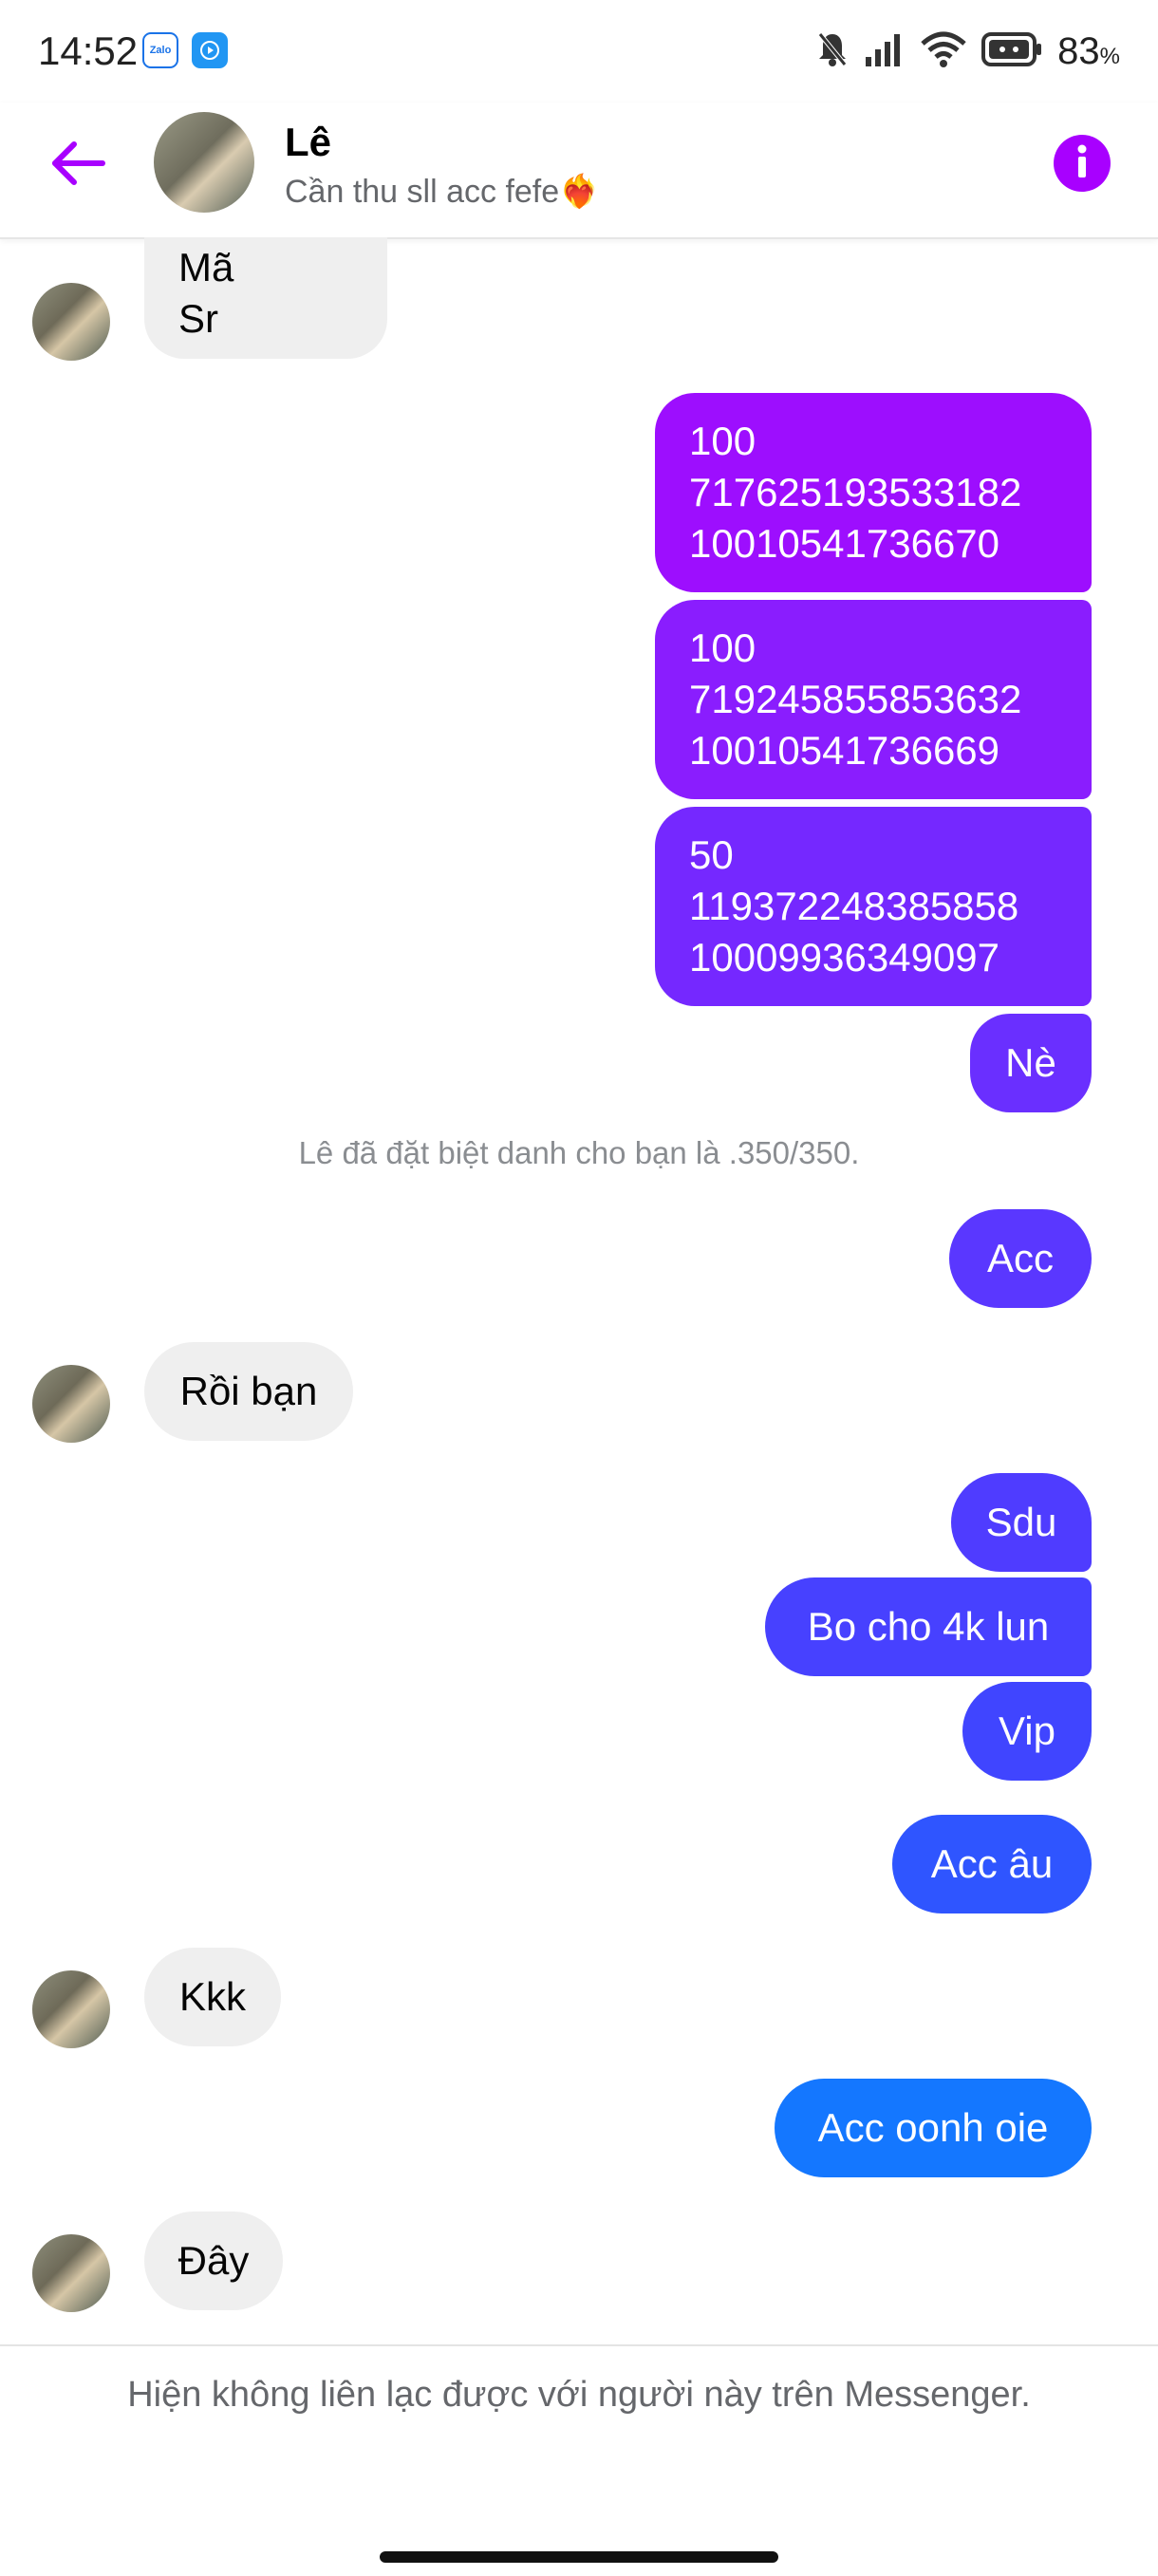  I want to click on info-icon, so click(1082, 164).